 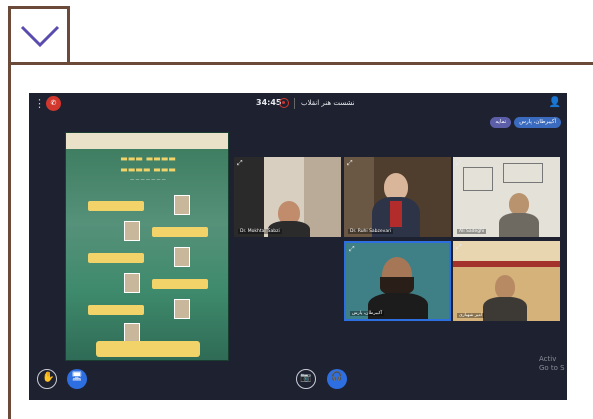 I want to click on poster-title-art: ▬▬▬ ▬▬▬▬ ▬▬▬▬ ▬▬▬, so click(x=148, y=164).